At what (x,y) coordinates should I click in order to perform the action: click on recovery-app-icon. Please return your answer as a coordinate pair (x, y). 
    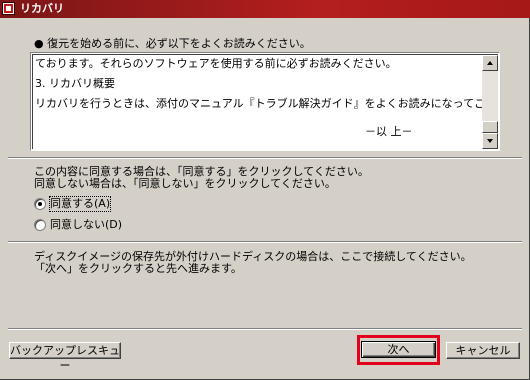
    Looking at the image, I should click on (8, 8).